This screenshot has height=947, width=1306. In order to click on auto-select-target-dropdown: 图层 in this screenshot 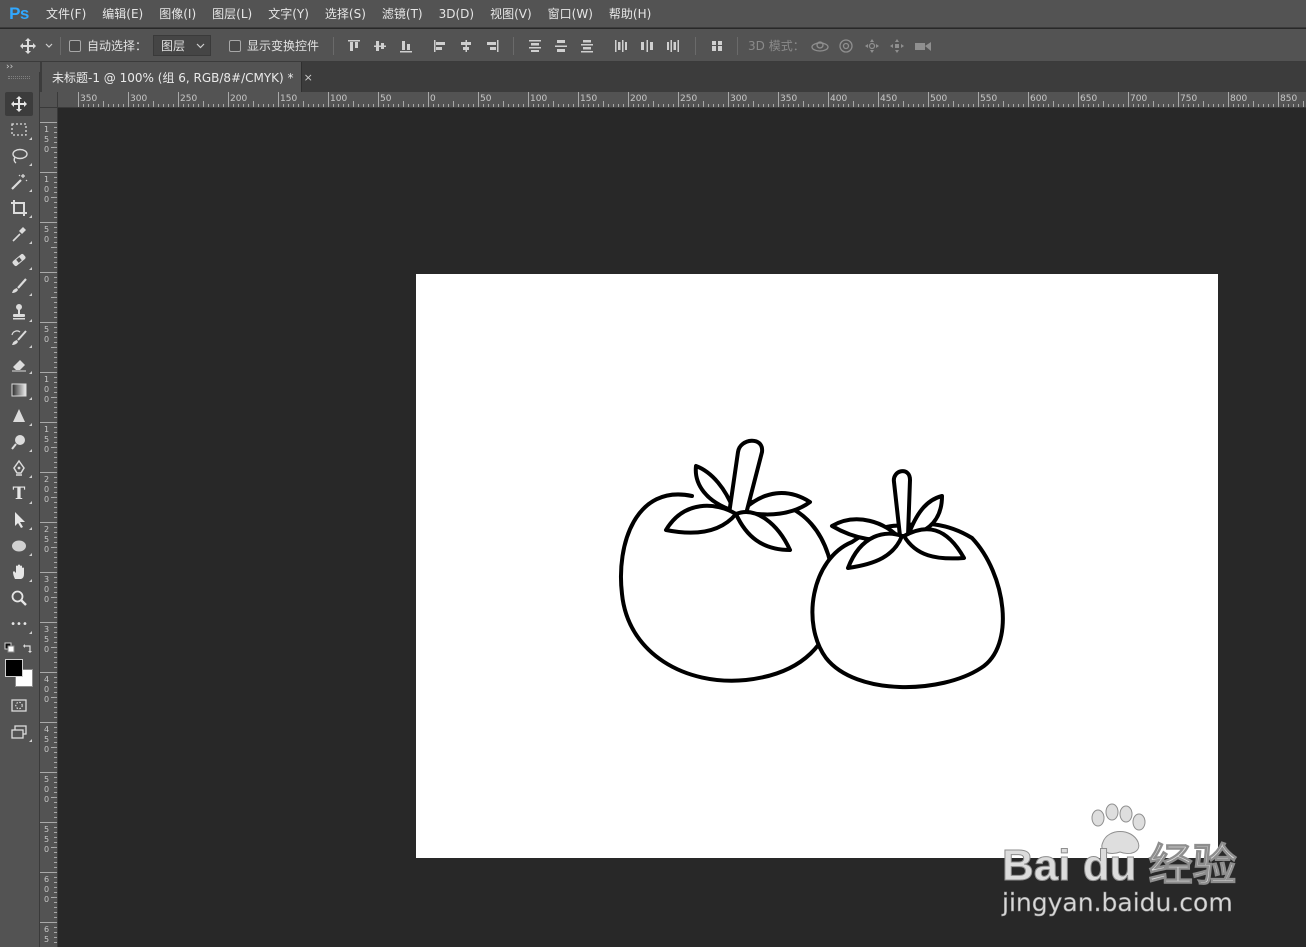, I will do `click(182, 45)`.